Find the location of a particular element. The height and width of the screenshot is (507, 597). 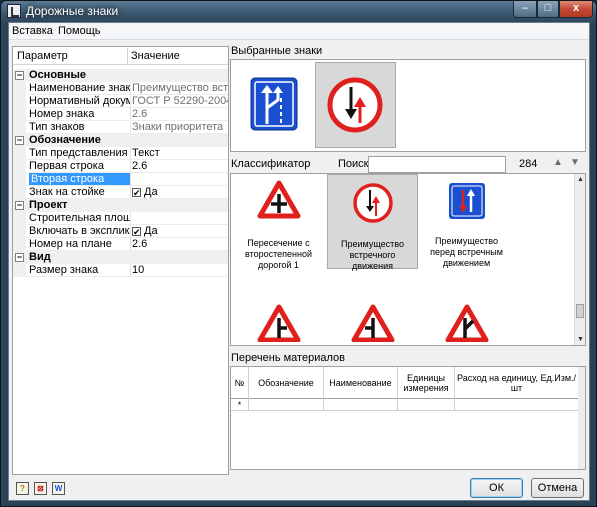

group-designation: − Обозначение is located at coordinates (120, 140).